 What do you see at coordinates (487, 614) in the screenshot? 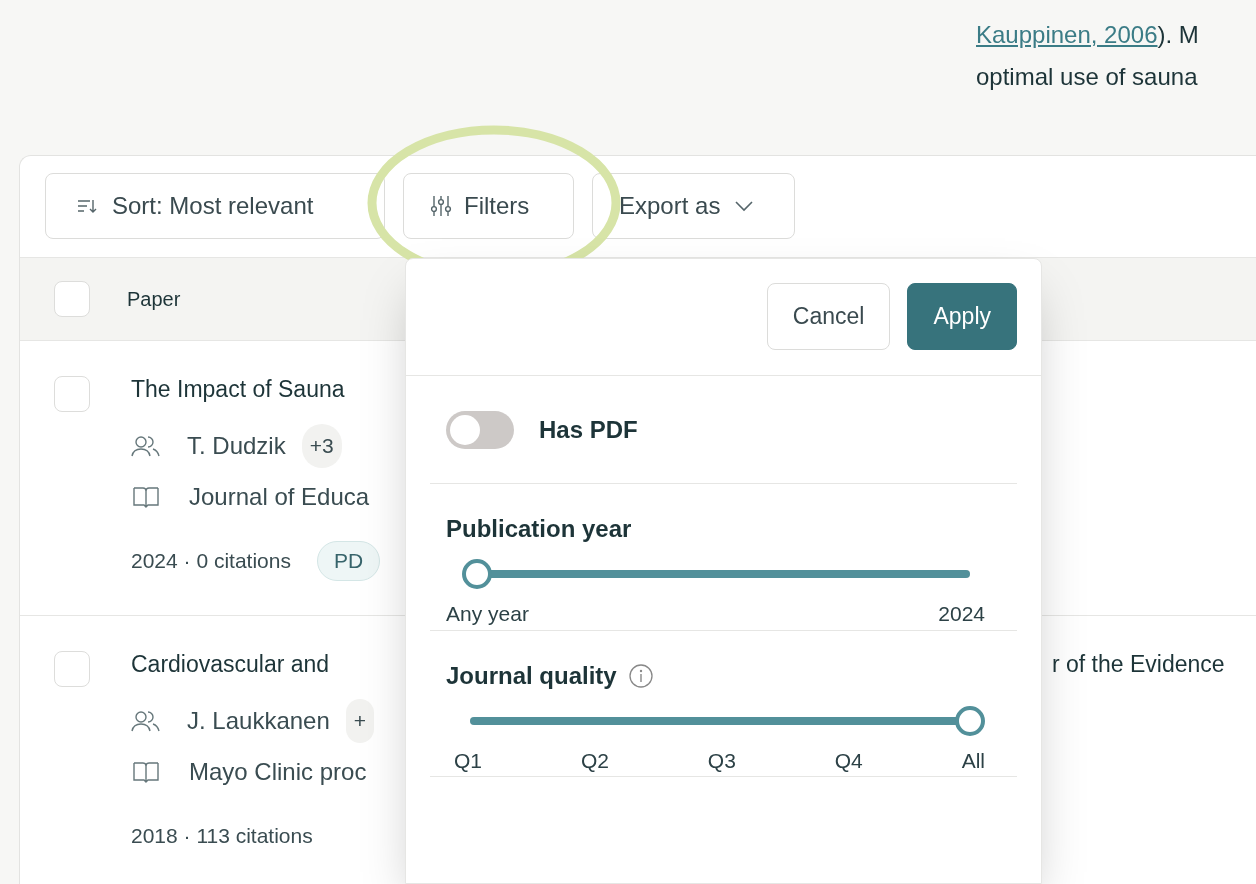
I see `slider-label: Any year` at bounding box center [487, 614].